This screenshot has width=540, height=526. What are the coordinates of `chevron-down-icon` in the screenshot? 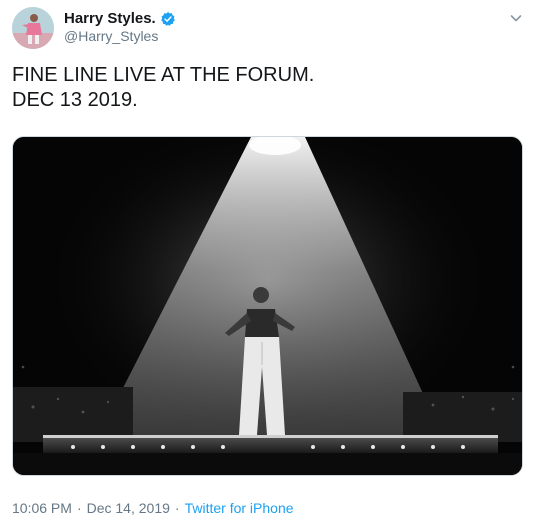 It's located at (516, 18).